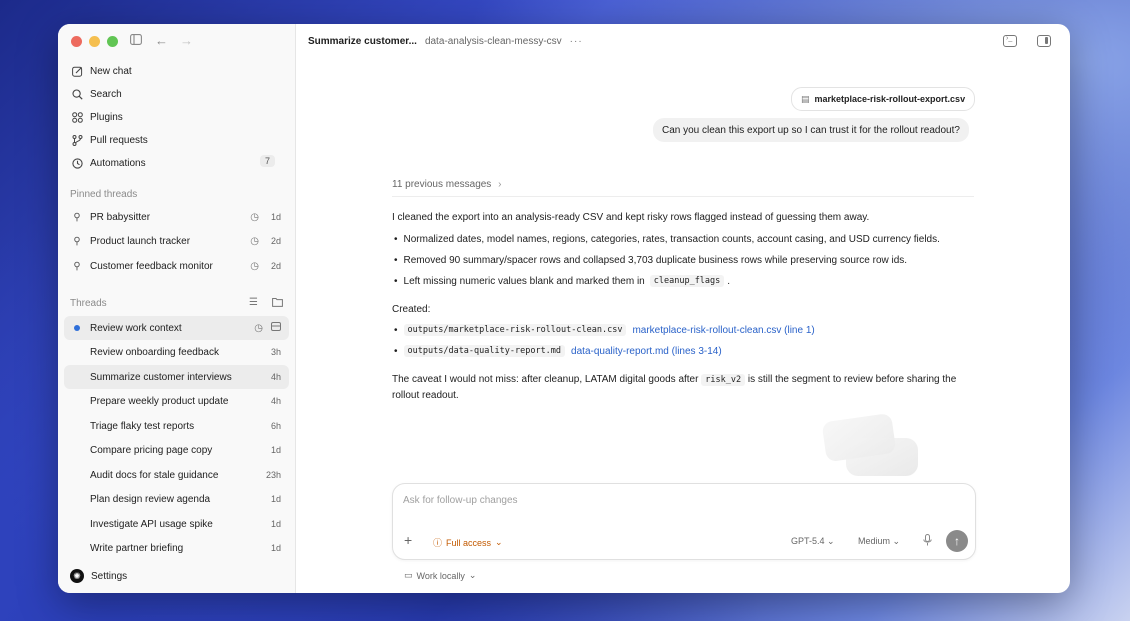 This screenshot has width=1130, height=621. I want to click on sidebar-toggle-icon, so click(136, 41).